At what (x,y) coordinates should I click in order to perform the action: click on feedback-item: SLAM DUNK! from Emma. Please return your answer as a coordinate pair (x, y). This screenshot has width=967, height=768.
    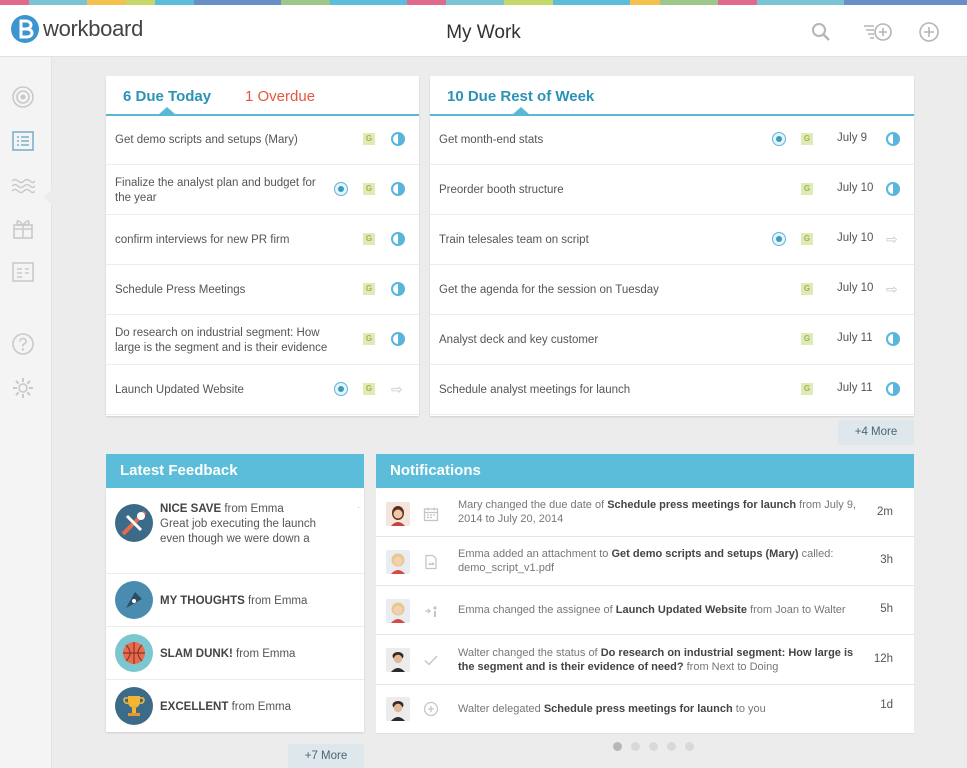
    Looking at the image, I should click on (235, 653).